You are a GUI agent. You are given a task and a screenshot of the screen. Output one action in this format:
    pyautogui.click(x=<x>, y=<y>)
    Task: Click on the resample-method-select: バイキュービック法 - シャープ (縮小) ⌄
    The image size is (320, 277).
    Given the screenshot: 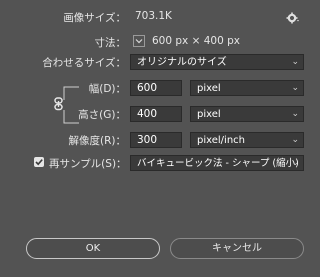 What is the action you would take?
    pyautogui.click(x=217, y=163)
    